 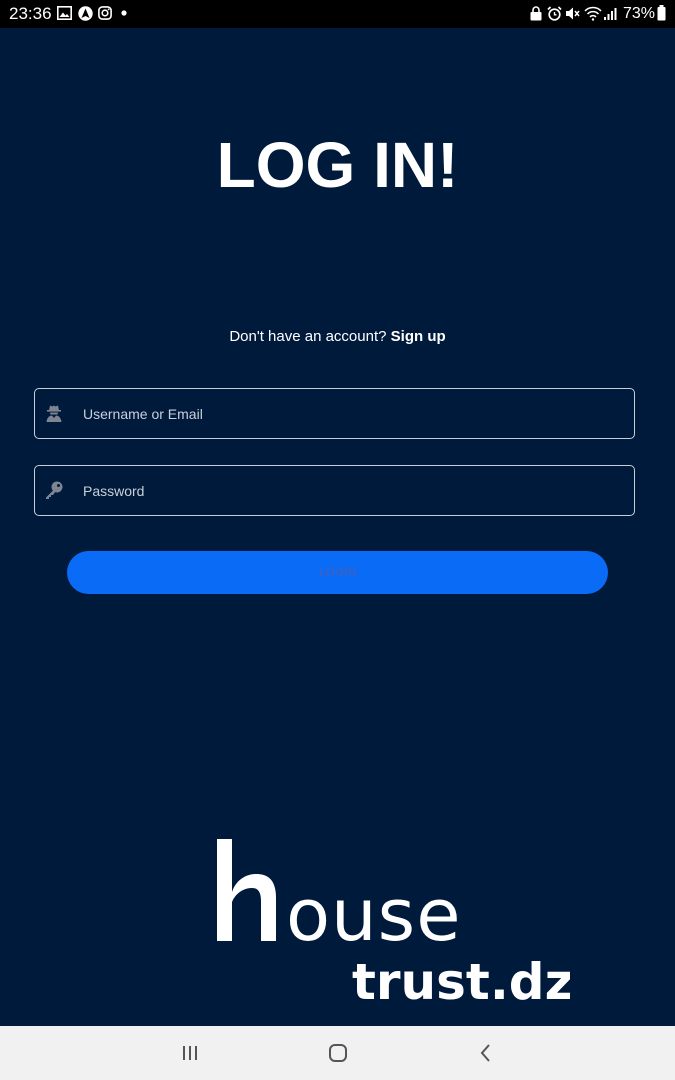 I want to click on signup-prompt: Don't have an account? Sign up, so click(x=337, y=337).